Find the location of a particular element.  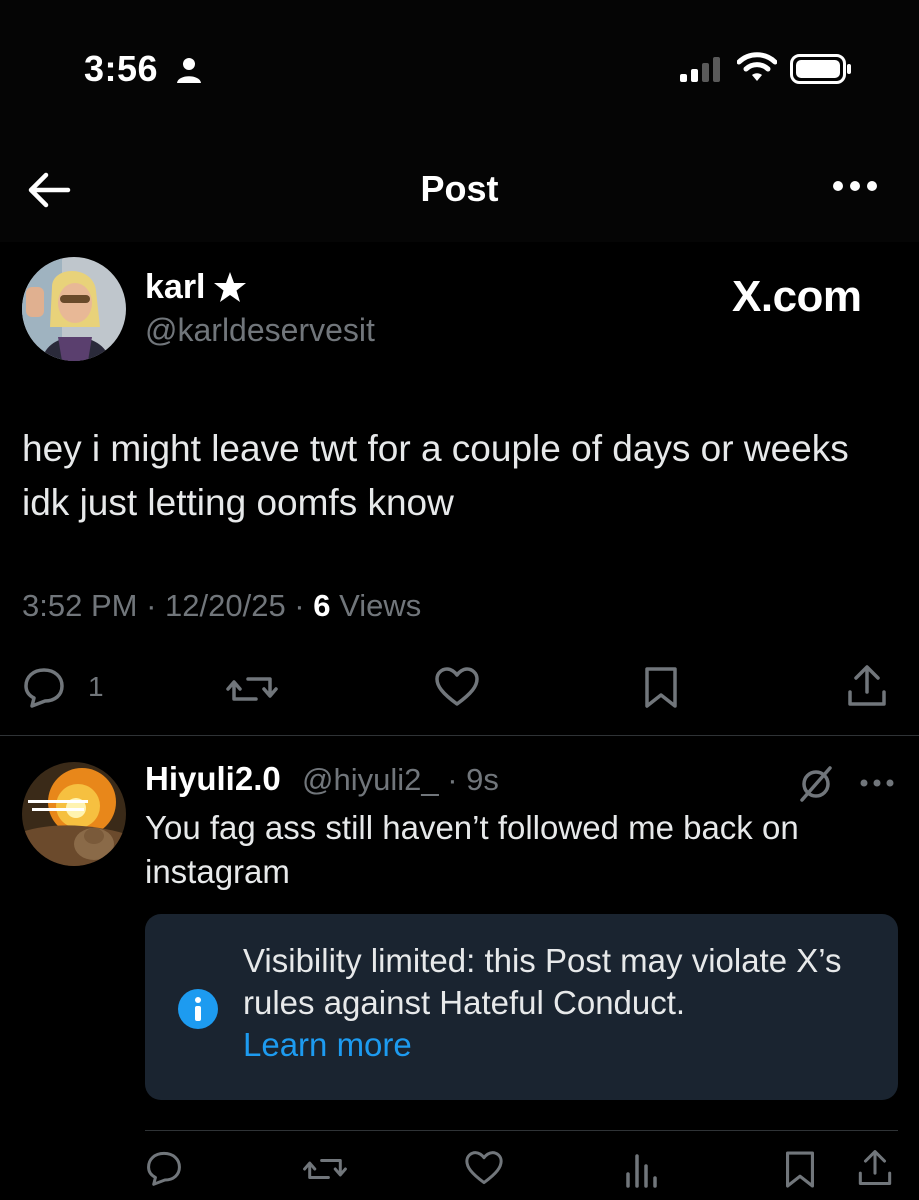

reply-meta: @hiyuli2_ · 9s is located at coordinates (400, 779).